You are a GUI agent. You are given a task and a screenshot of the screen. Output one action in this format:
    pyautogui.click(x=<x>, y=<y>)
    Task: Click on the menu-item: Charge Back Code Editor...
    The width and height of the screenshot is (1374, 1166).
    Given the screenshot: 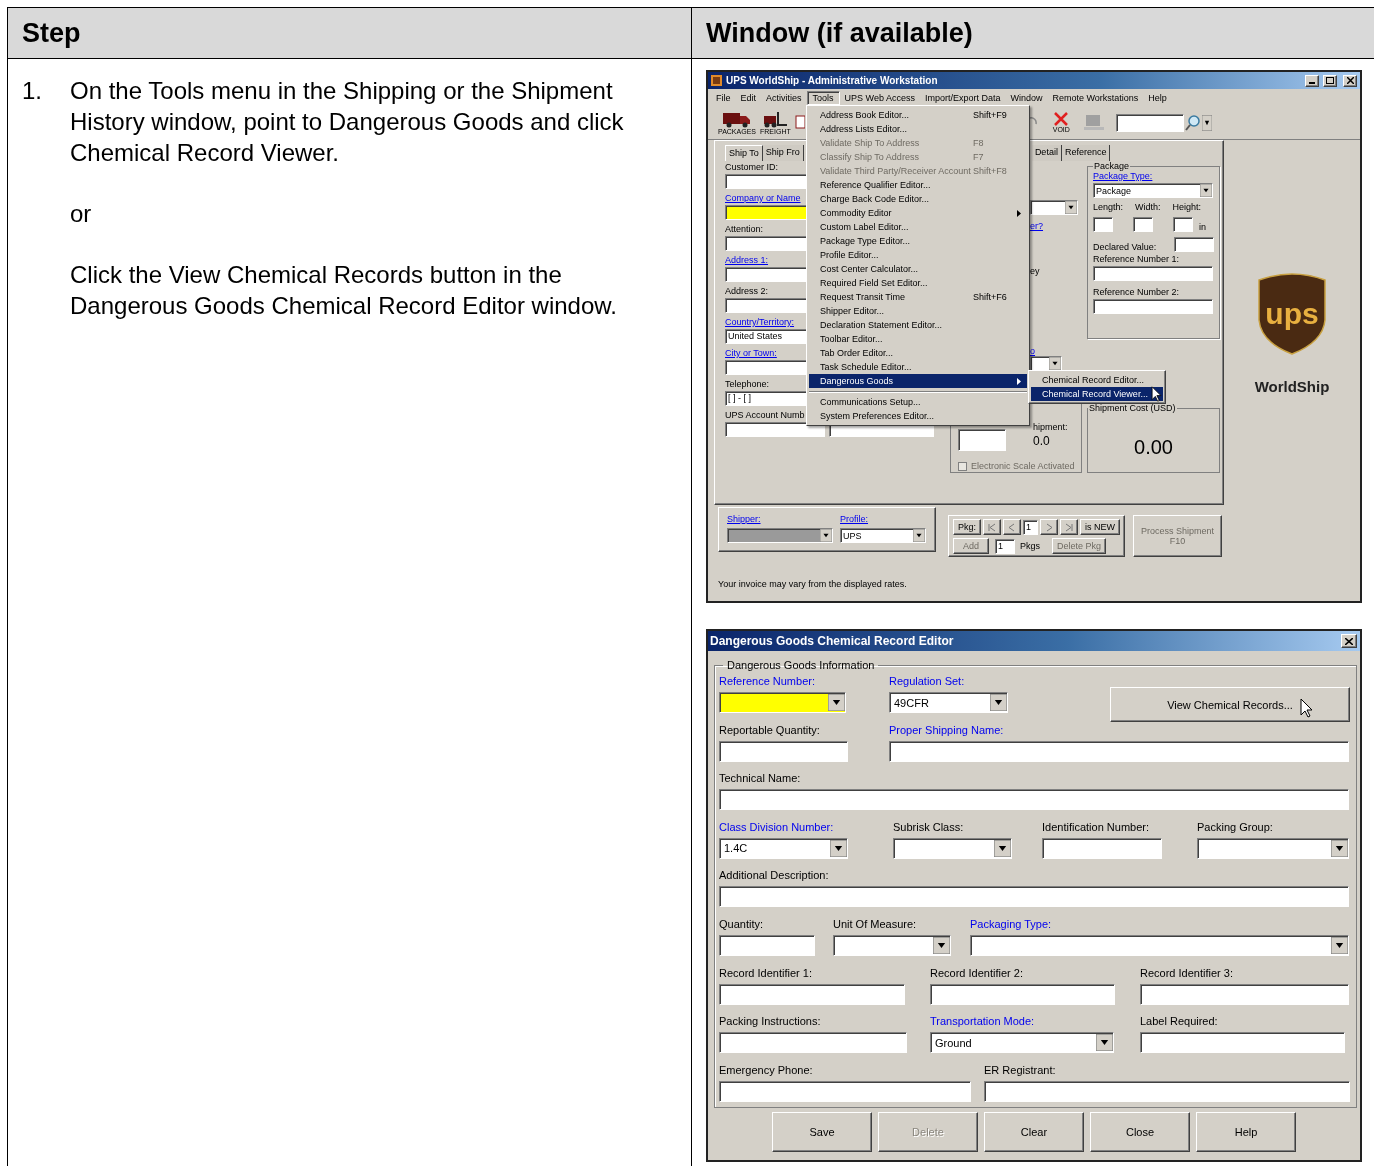 What is the action you would take?
    pyautogui.click(x=918, y=199)
    